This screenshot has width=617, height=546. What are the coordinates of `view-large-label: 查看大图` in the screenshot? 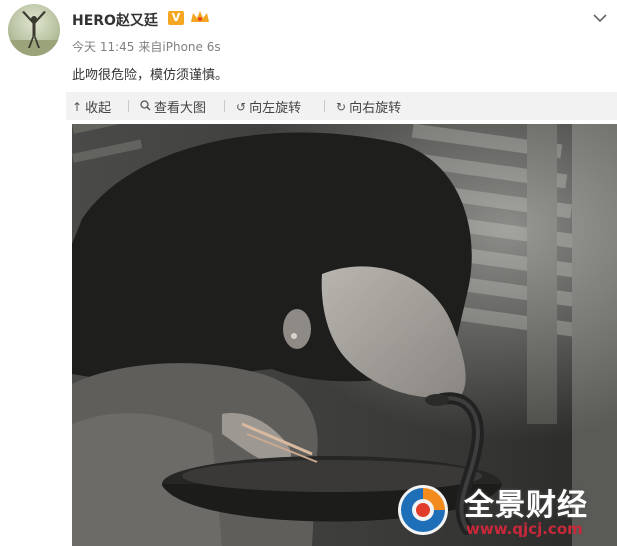 It's located at (180, 108).